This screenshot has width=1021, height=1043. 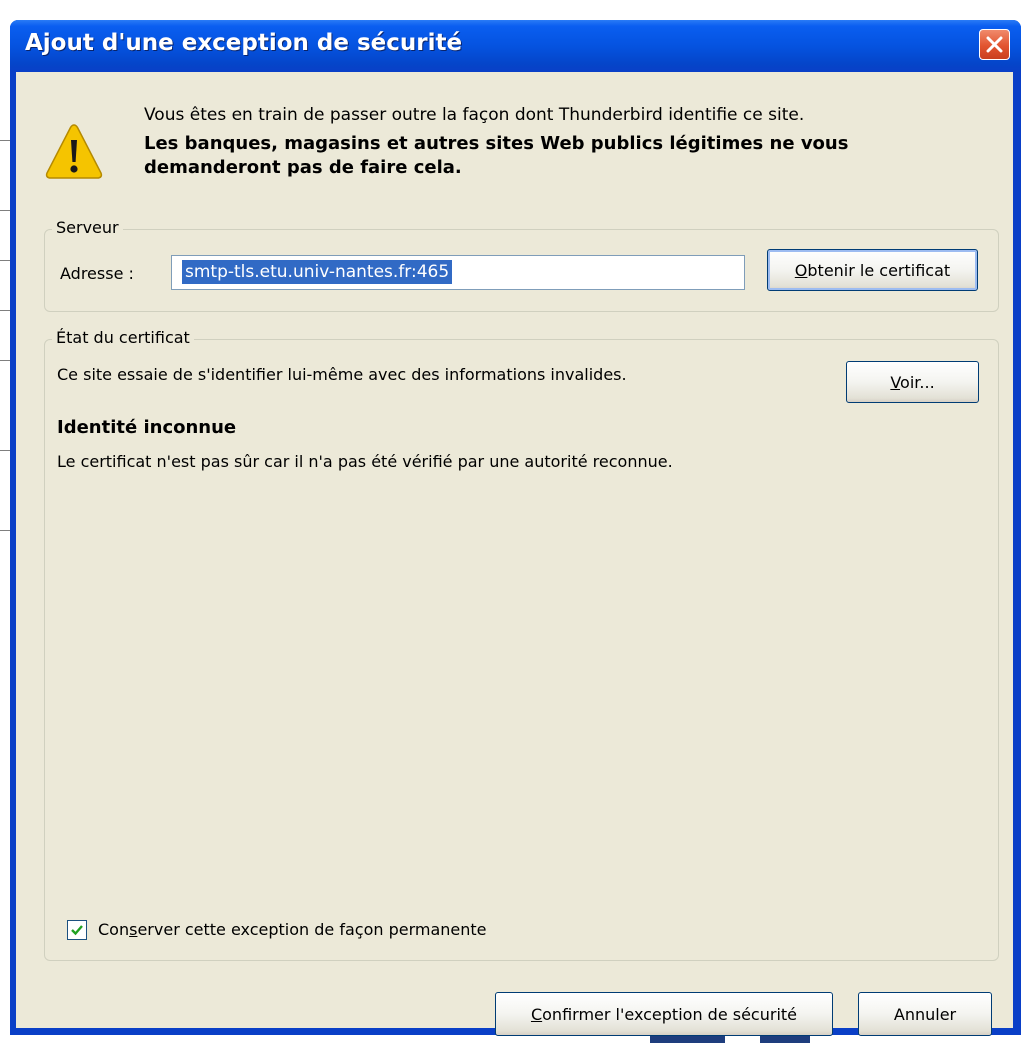 I want to click on confirm-accel: C, so click(x=536, y=1014).